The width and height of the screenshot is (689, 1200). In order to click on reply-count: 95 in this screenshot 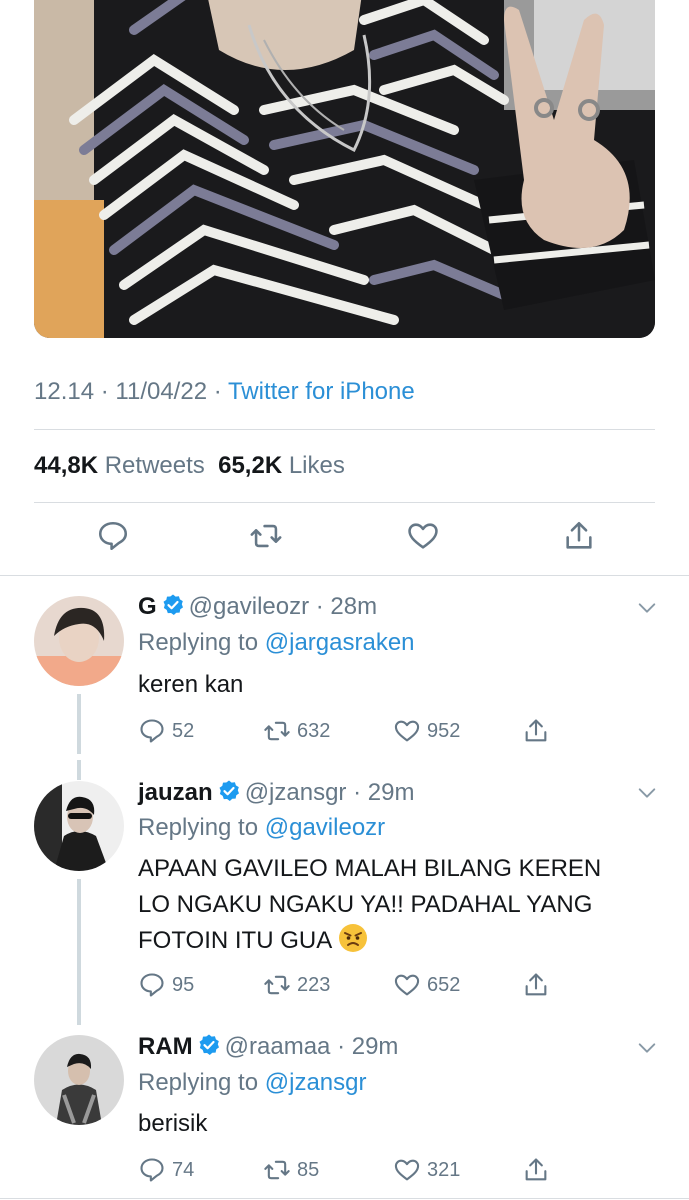, I will do `click(183, 984)`.